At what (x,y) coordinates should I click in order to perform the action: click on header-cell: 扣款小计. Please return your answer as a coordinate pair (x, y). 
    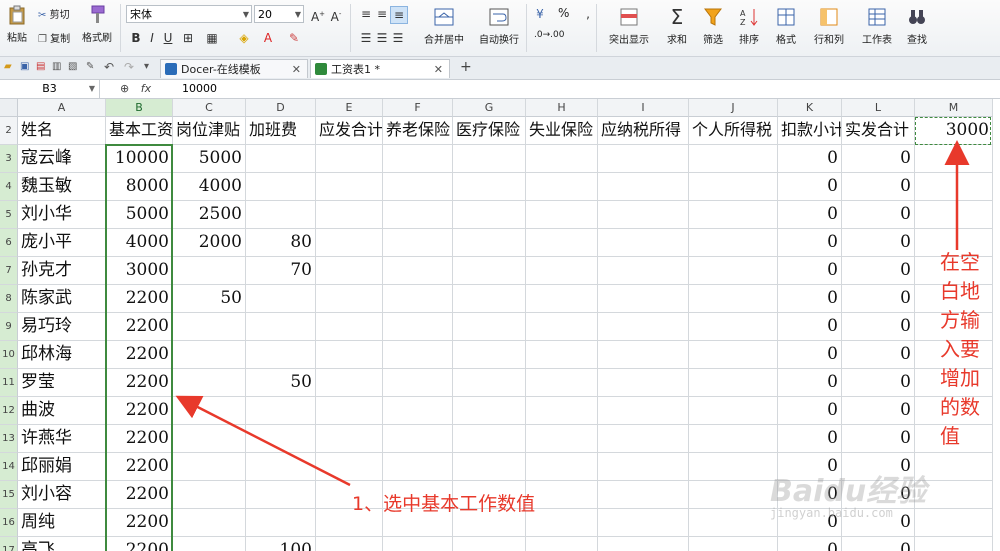
    Looking at the image, I should click on (810, 131).